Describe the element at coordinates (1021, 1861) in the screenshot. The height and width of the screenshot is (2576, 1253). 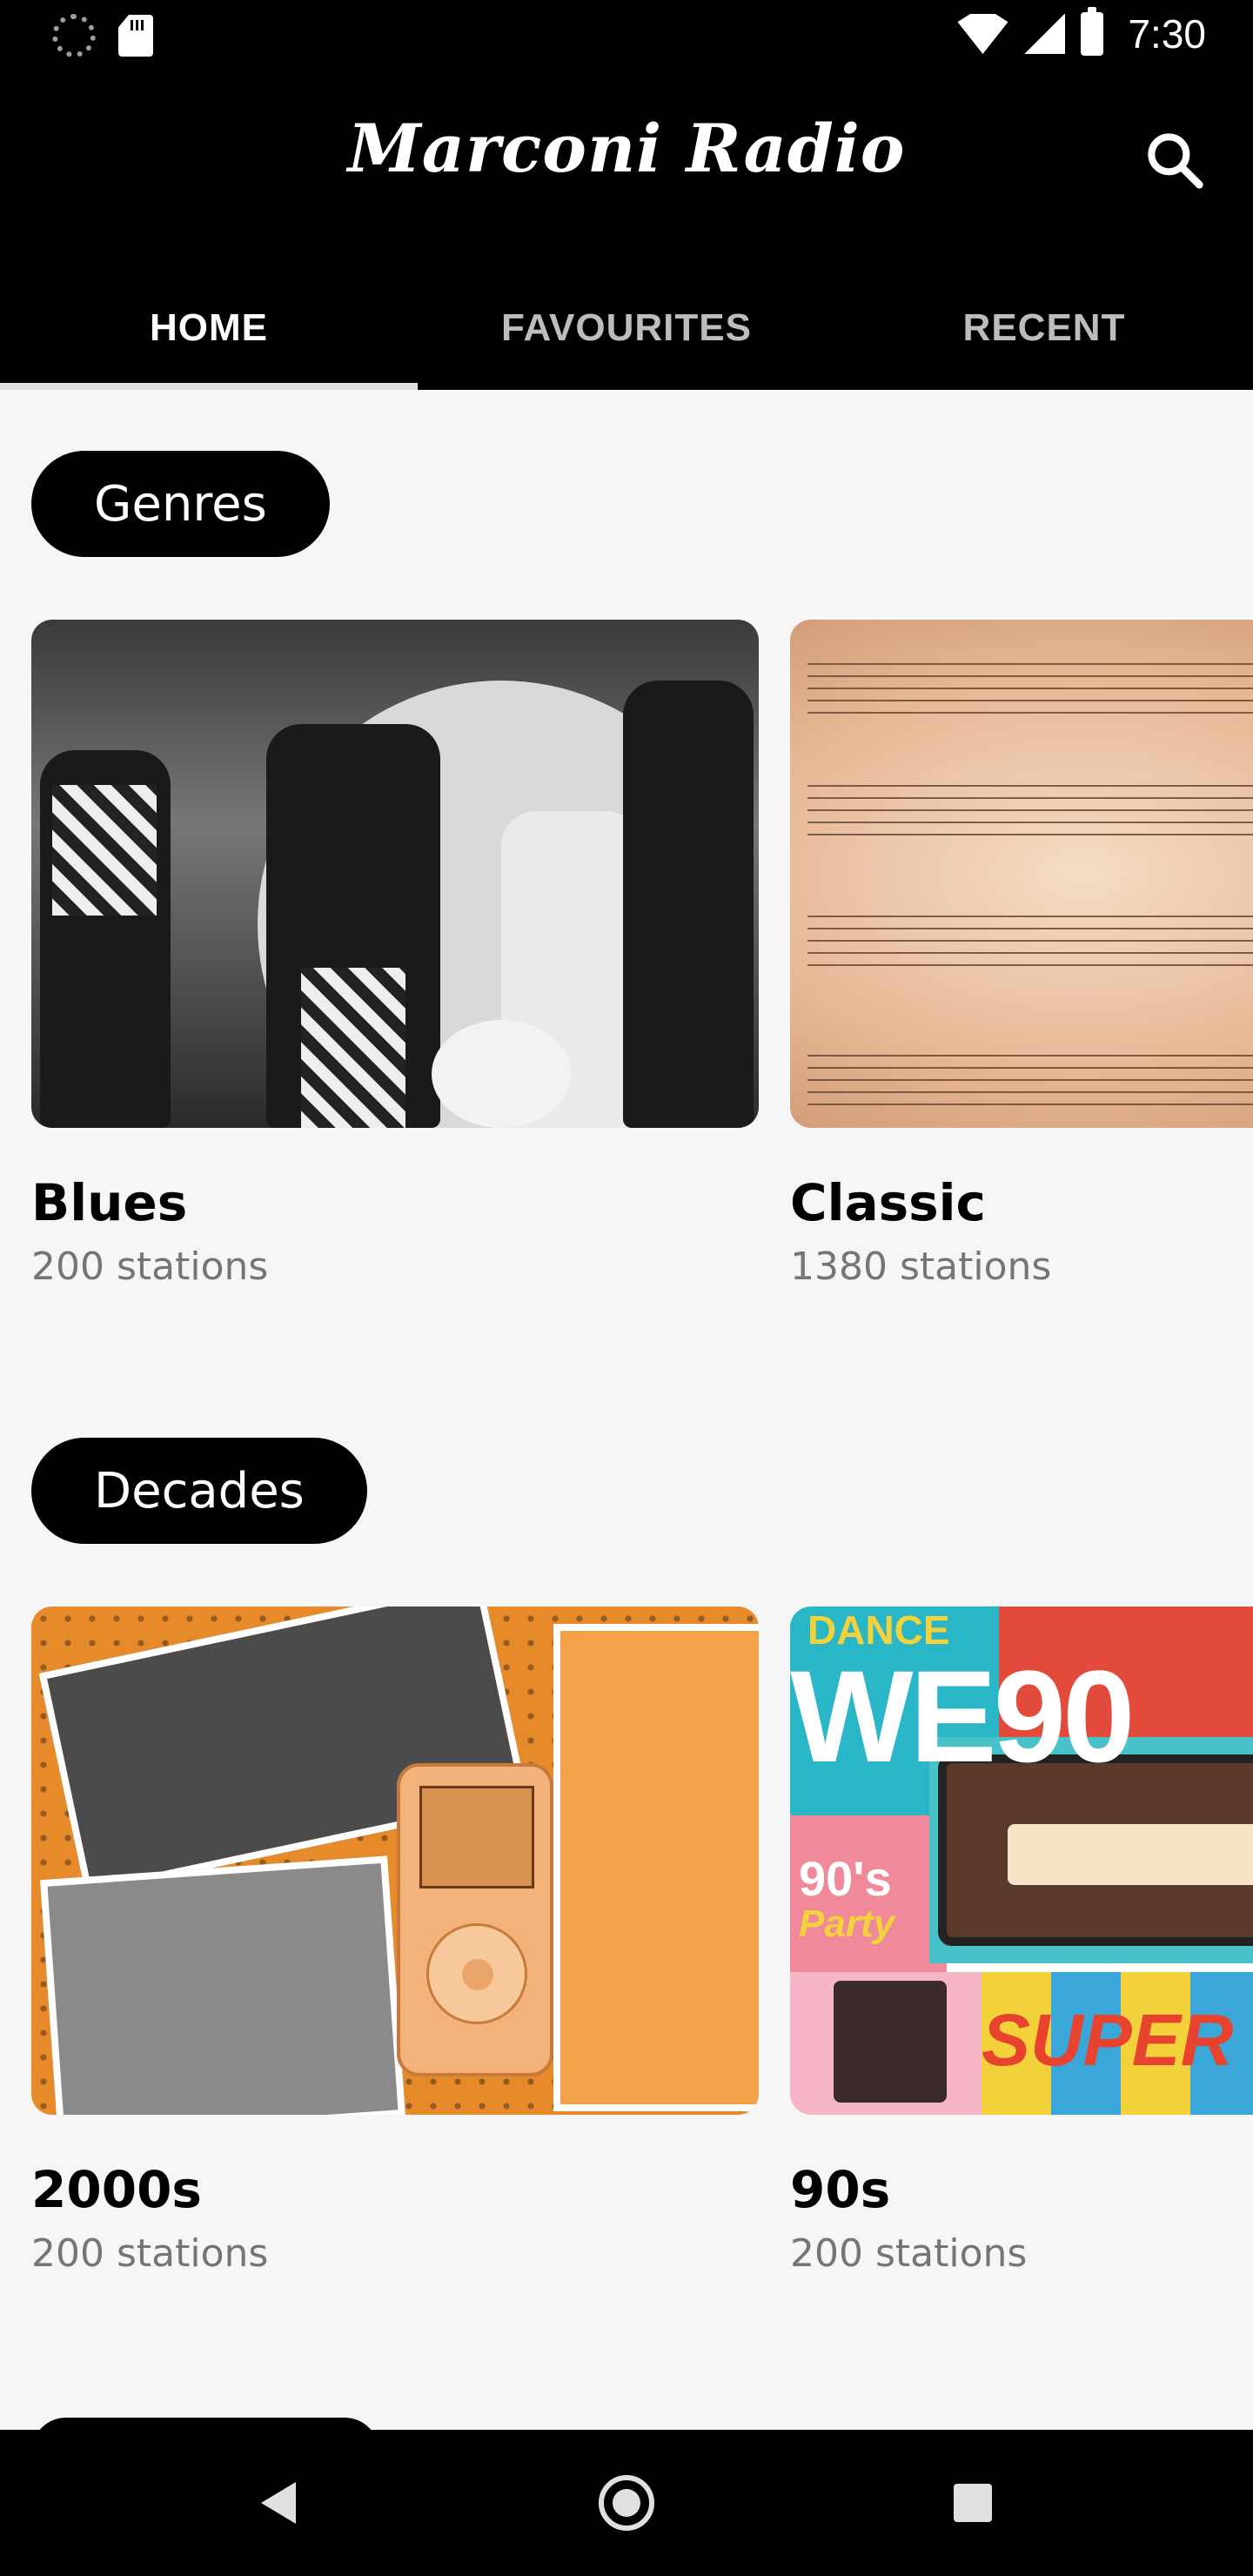
I see `90s-image: DANCE WE90 90's Party SUPER` at that location.